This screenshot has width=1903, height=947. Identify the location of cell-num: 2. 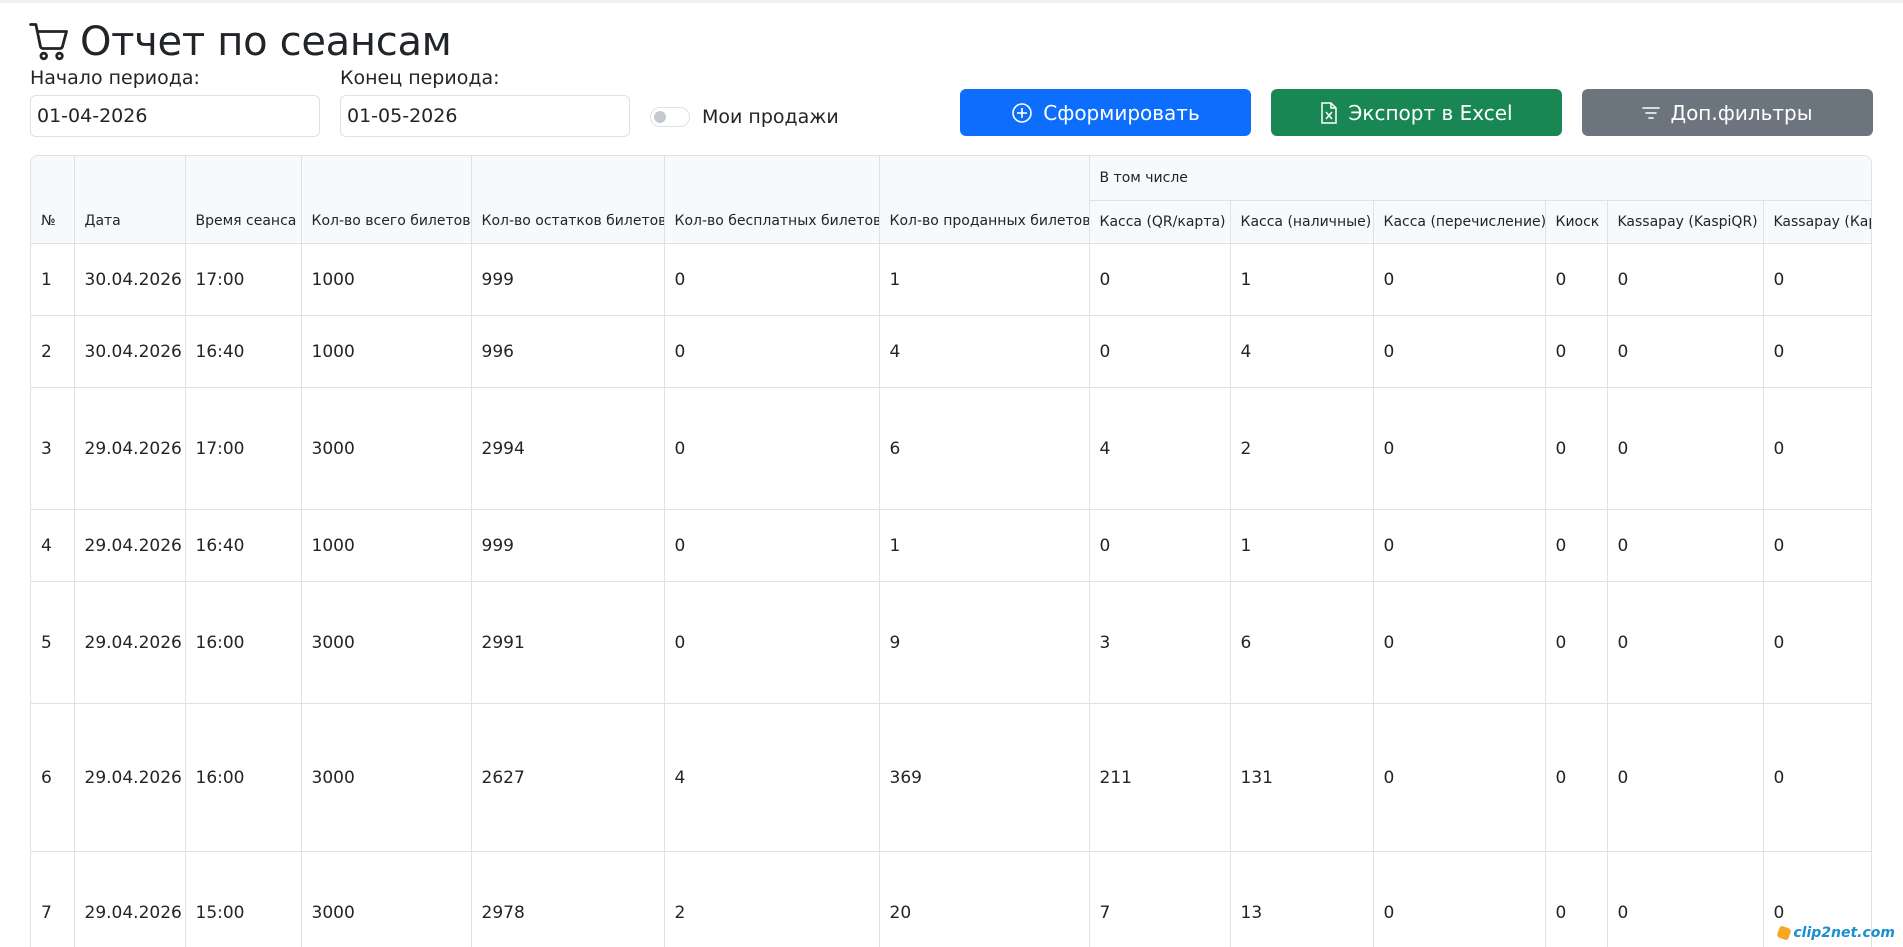
(53, 351).